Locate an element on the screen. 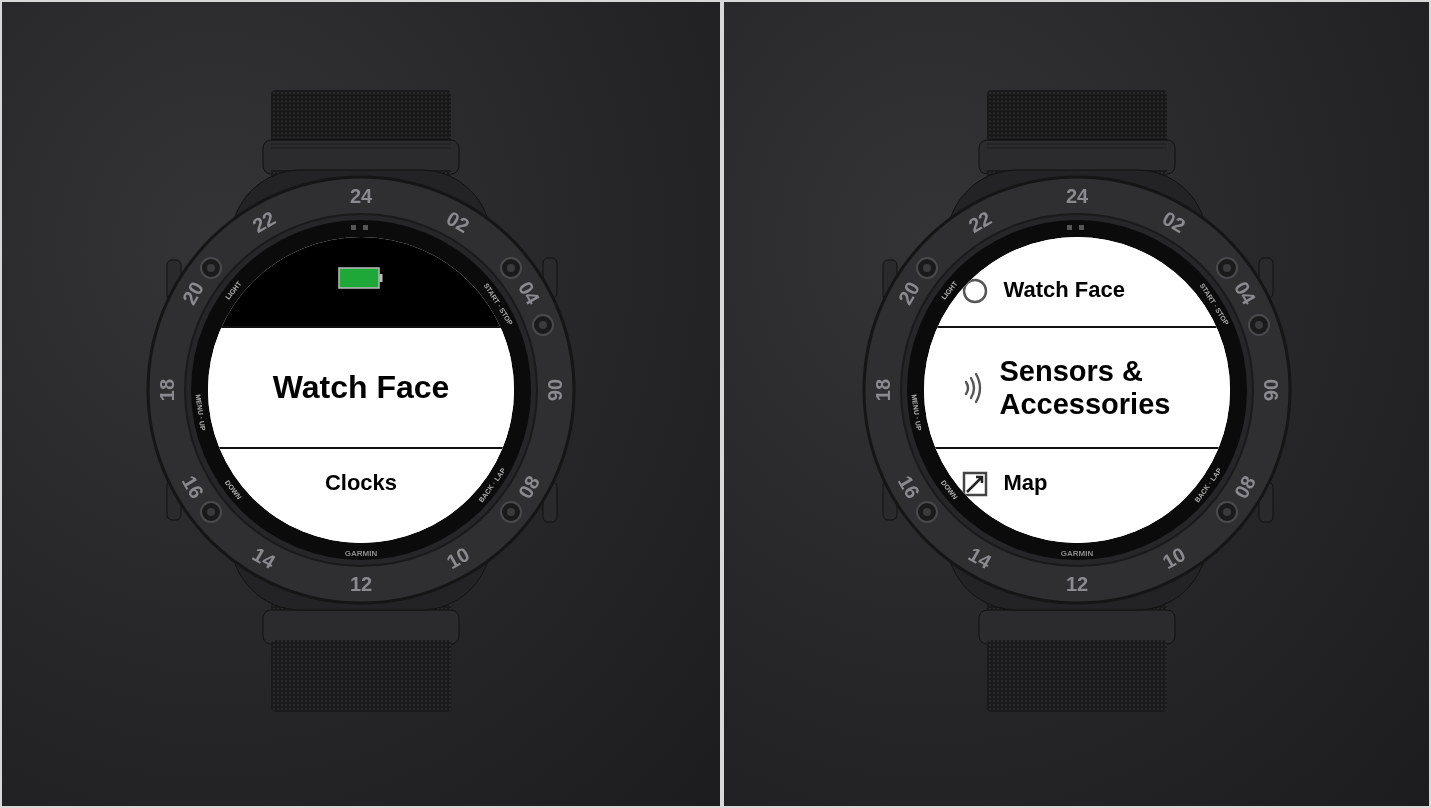  menu-item: Sensors & Accessories is located at coordinates (1076, 388).